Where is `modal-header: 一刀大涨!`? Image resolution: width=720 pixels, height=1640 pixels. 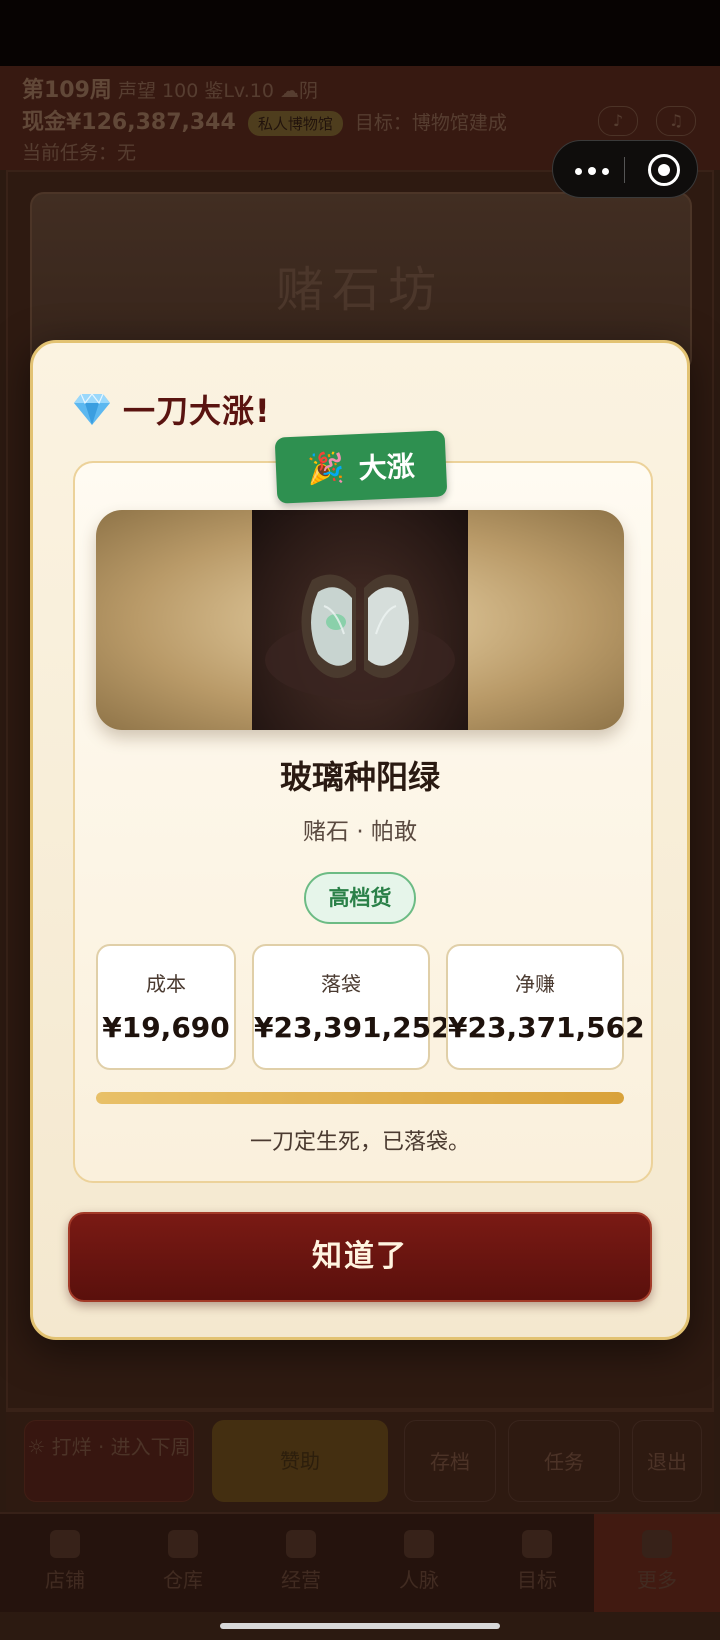
modal-header: 一刀大涨! is located at coordinates (172, 409).